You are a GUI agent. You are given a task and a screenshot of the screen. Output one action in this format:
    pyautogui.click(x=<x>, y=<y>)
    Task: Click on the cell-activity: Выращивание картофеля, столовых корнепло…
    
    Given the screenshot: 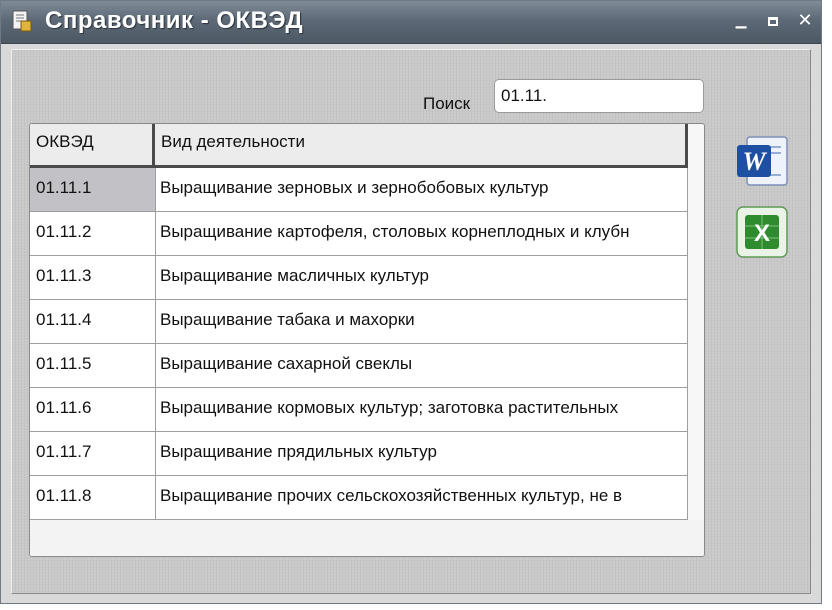 What is the action you would take?
    pyautogui.click(x=421, y=233)
    